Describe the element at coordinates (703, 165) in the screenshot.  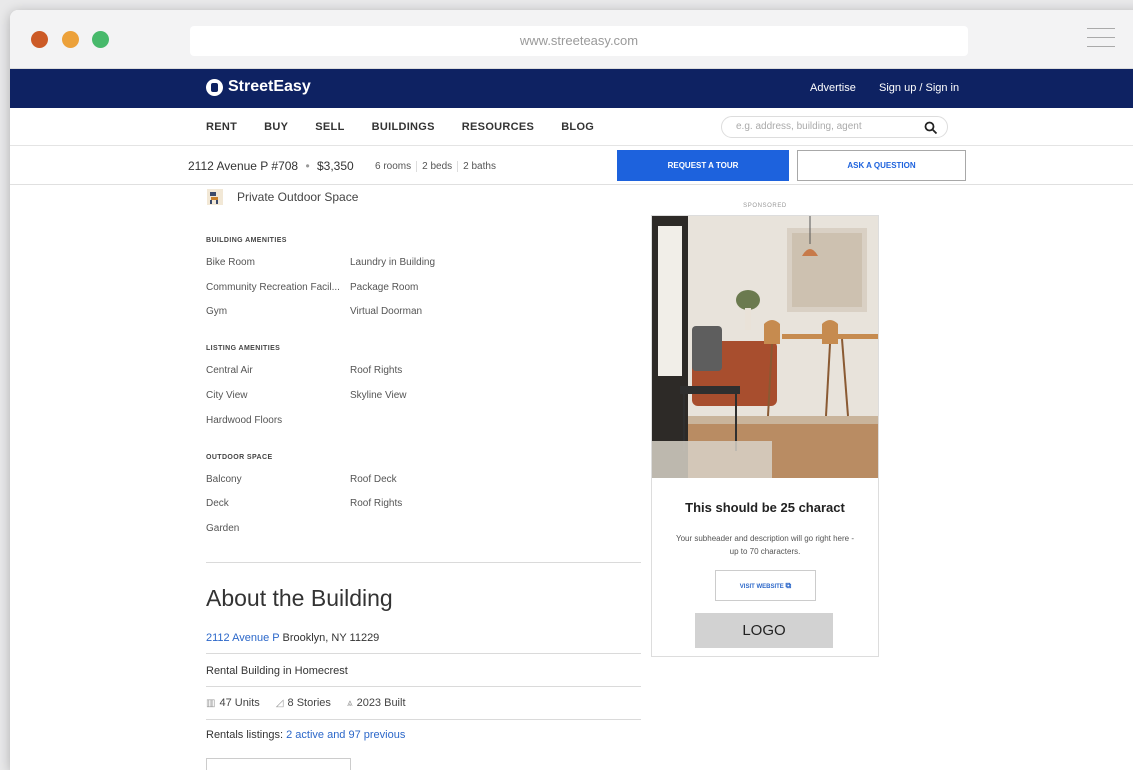
I see `request-tour-button: REQUEST A TOUR` at that location.